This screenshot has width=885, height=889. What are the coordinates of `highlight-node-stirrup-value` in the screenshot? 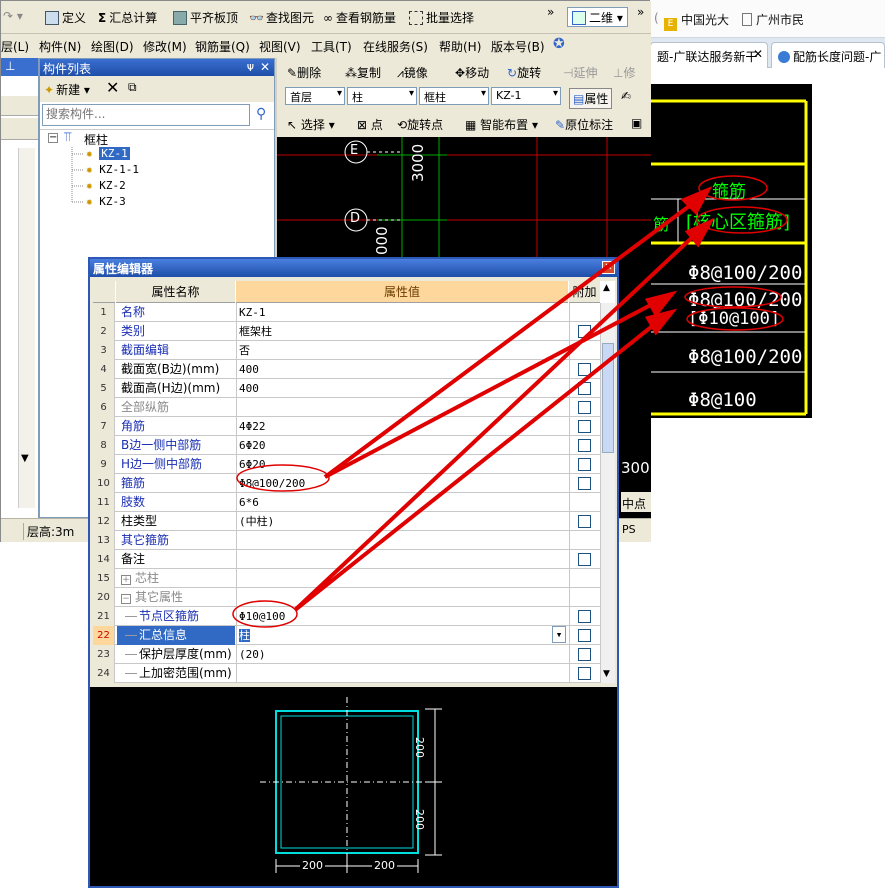 It's located at (265, 614).